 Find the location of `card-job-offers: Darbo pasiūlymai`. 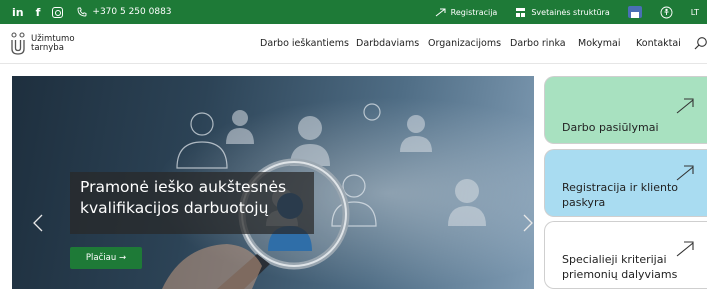

card-job-offers: Darbo pasiūlymai is located at coordinates (625, 110).